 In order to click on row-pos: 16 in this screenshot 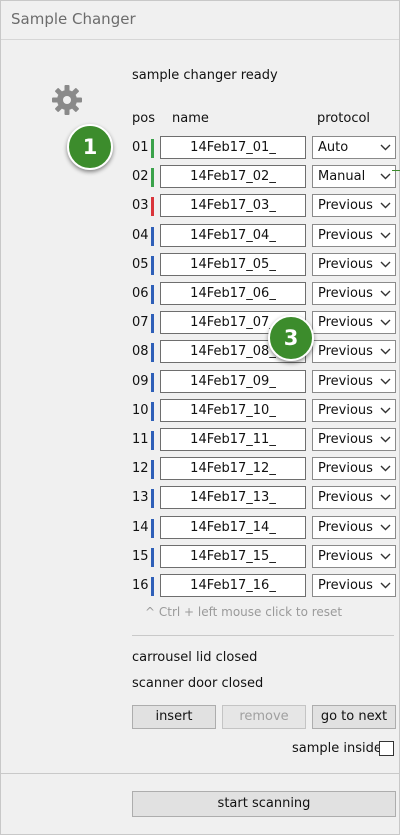, I will do `click(140, 585)`.